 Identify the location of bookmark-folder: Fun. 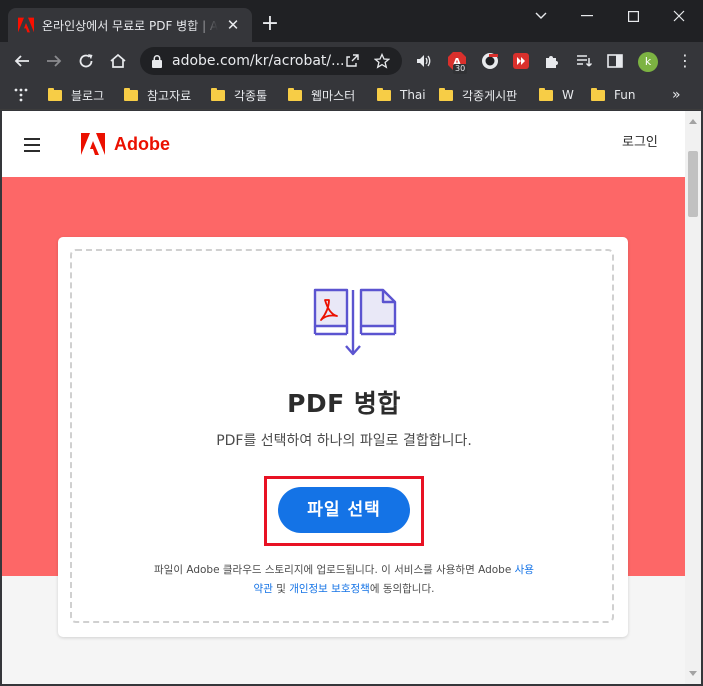
(613, 95).